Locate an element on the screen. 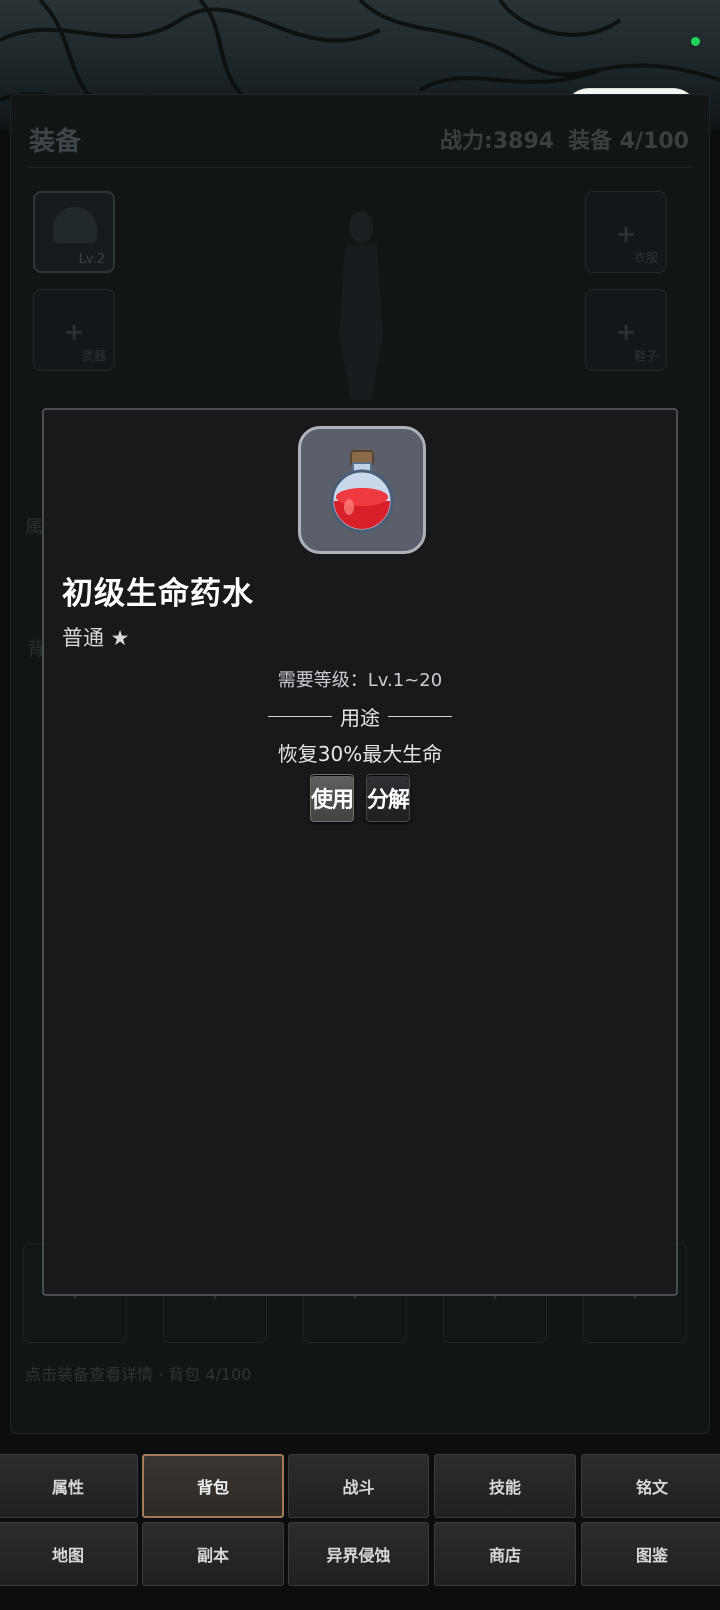 The width and height of the screenshot is (720, 1610). status-dot is located at coordinates (695, 41).